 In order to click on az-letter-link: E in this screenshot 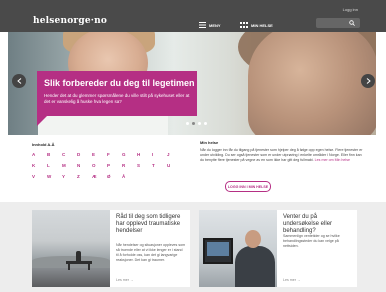, I will do `click(99, 154)`.